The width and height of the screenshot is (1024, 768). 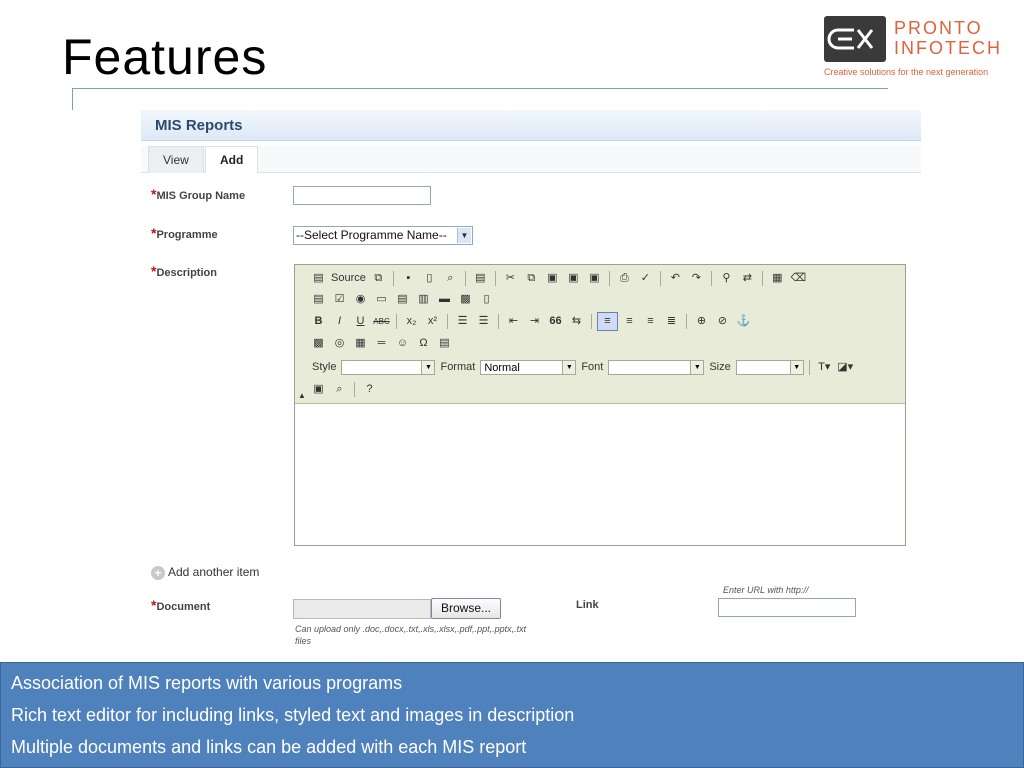 I want to click on group-name-input, so click(x=362, y=195).